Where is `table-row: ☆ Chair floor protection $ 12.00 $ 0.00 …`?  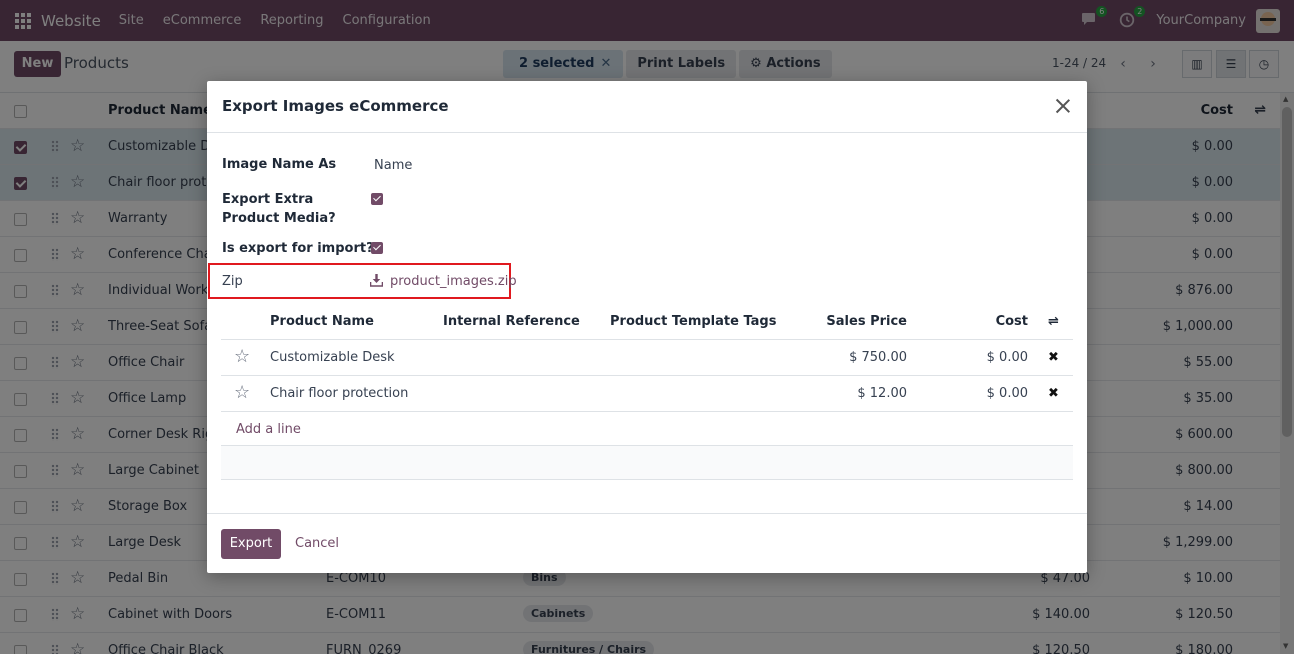 table-row: ☆ Chair floor protection $ 12.00 $ 0.00 … is located at coordinates (647, 394).